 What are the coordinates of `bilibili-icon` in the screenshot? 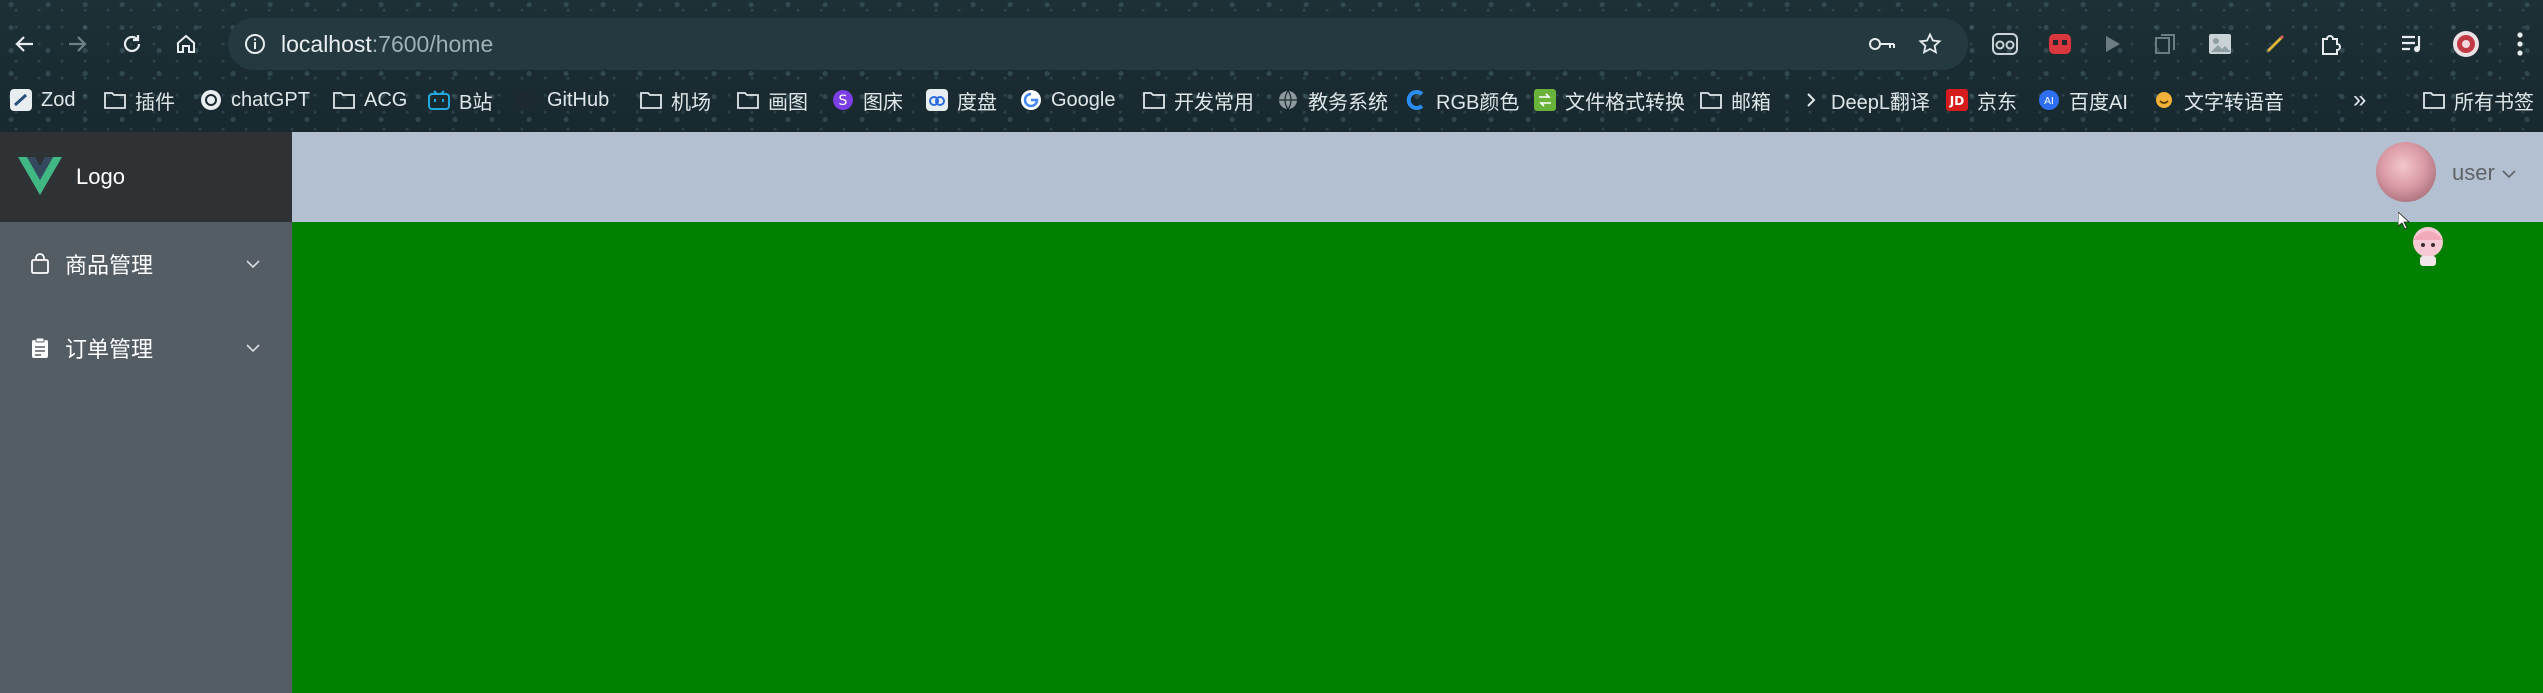 It's located at (439, 100).